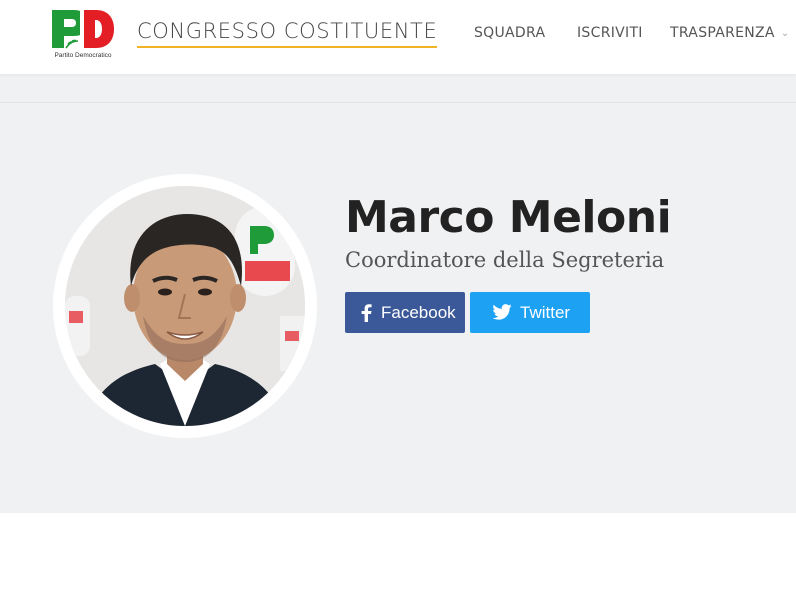 Image resolution: width=796 pixels, height=612 pixels. Describe the element at coordinates (398, 102) in the screenshot. I see `divider` at that location.